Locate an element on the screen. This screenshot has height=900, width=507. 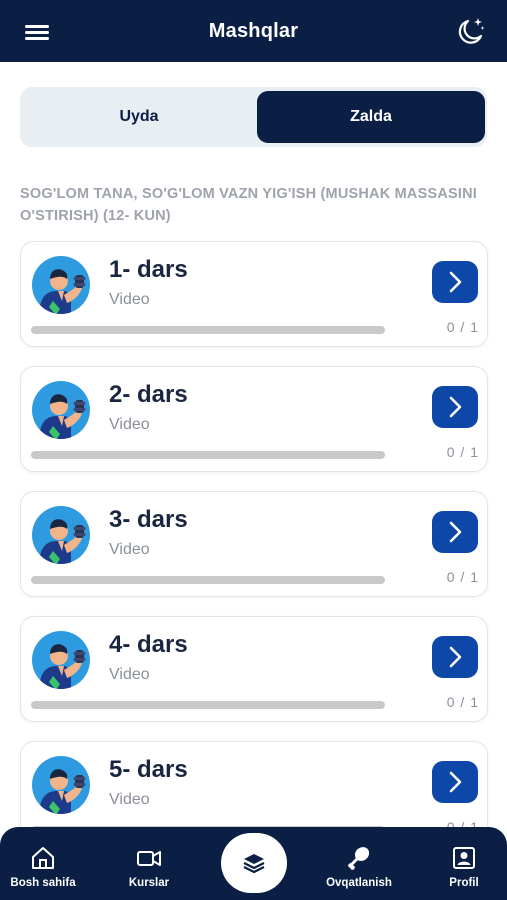
video-camera-icon is located at coordinates (149, 858).